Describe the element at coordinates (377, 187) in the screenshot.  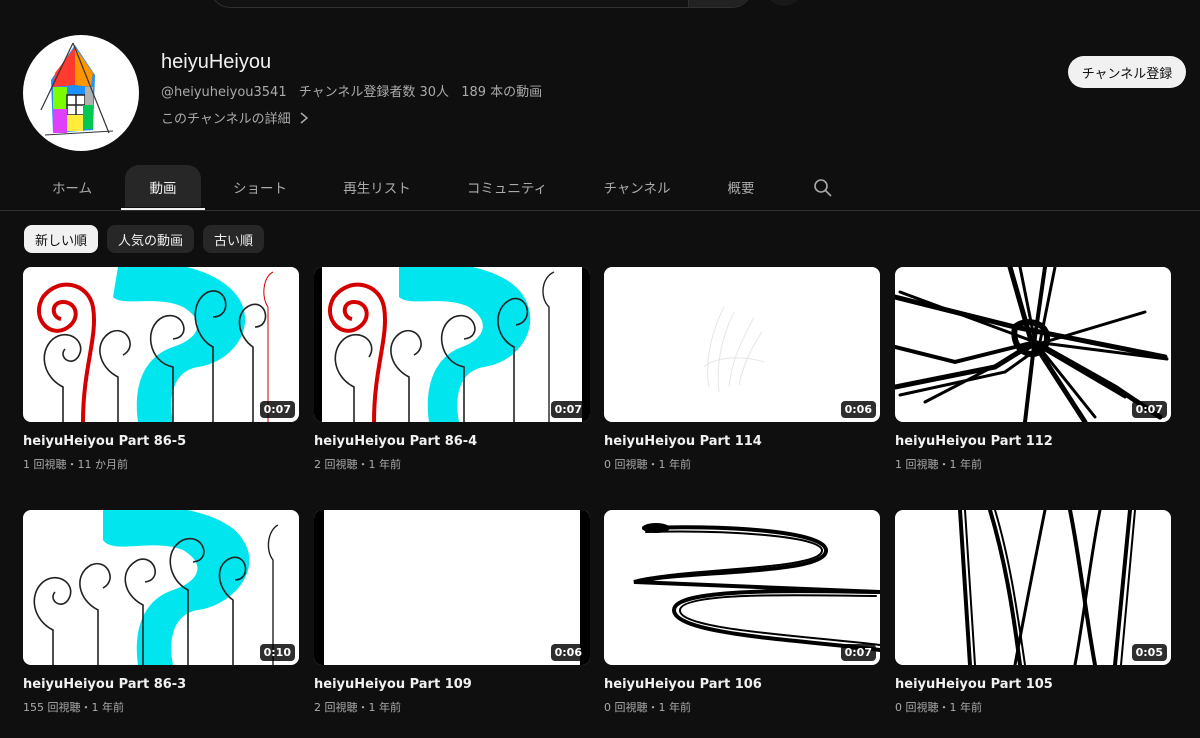
I see `tab-playlists: 再生リスト` at that location.